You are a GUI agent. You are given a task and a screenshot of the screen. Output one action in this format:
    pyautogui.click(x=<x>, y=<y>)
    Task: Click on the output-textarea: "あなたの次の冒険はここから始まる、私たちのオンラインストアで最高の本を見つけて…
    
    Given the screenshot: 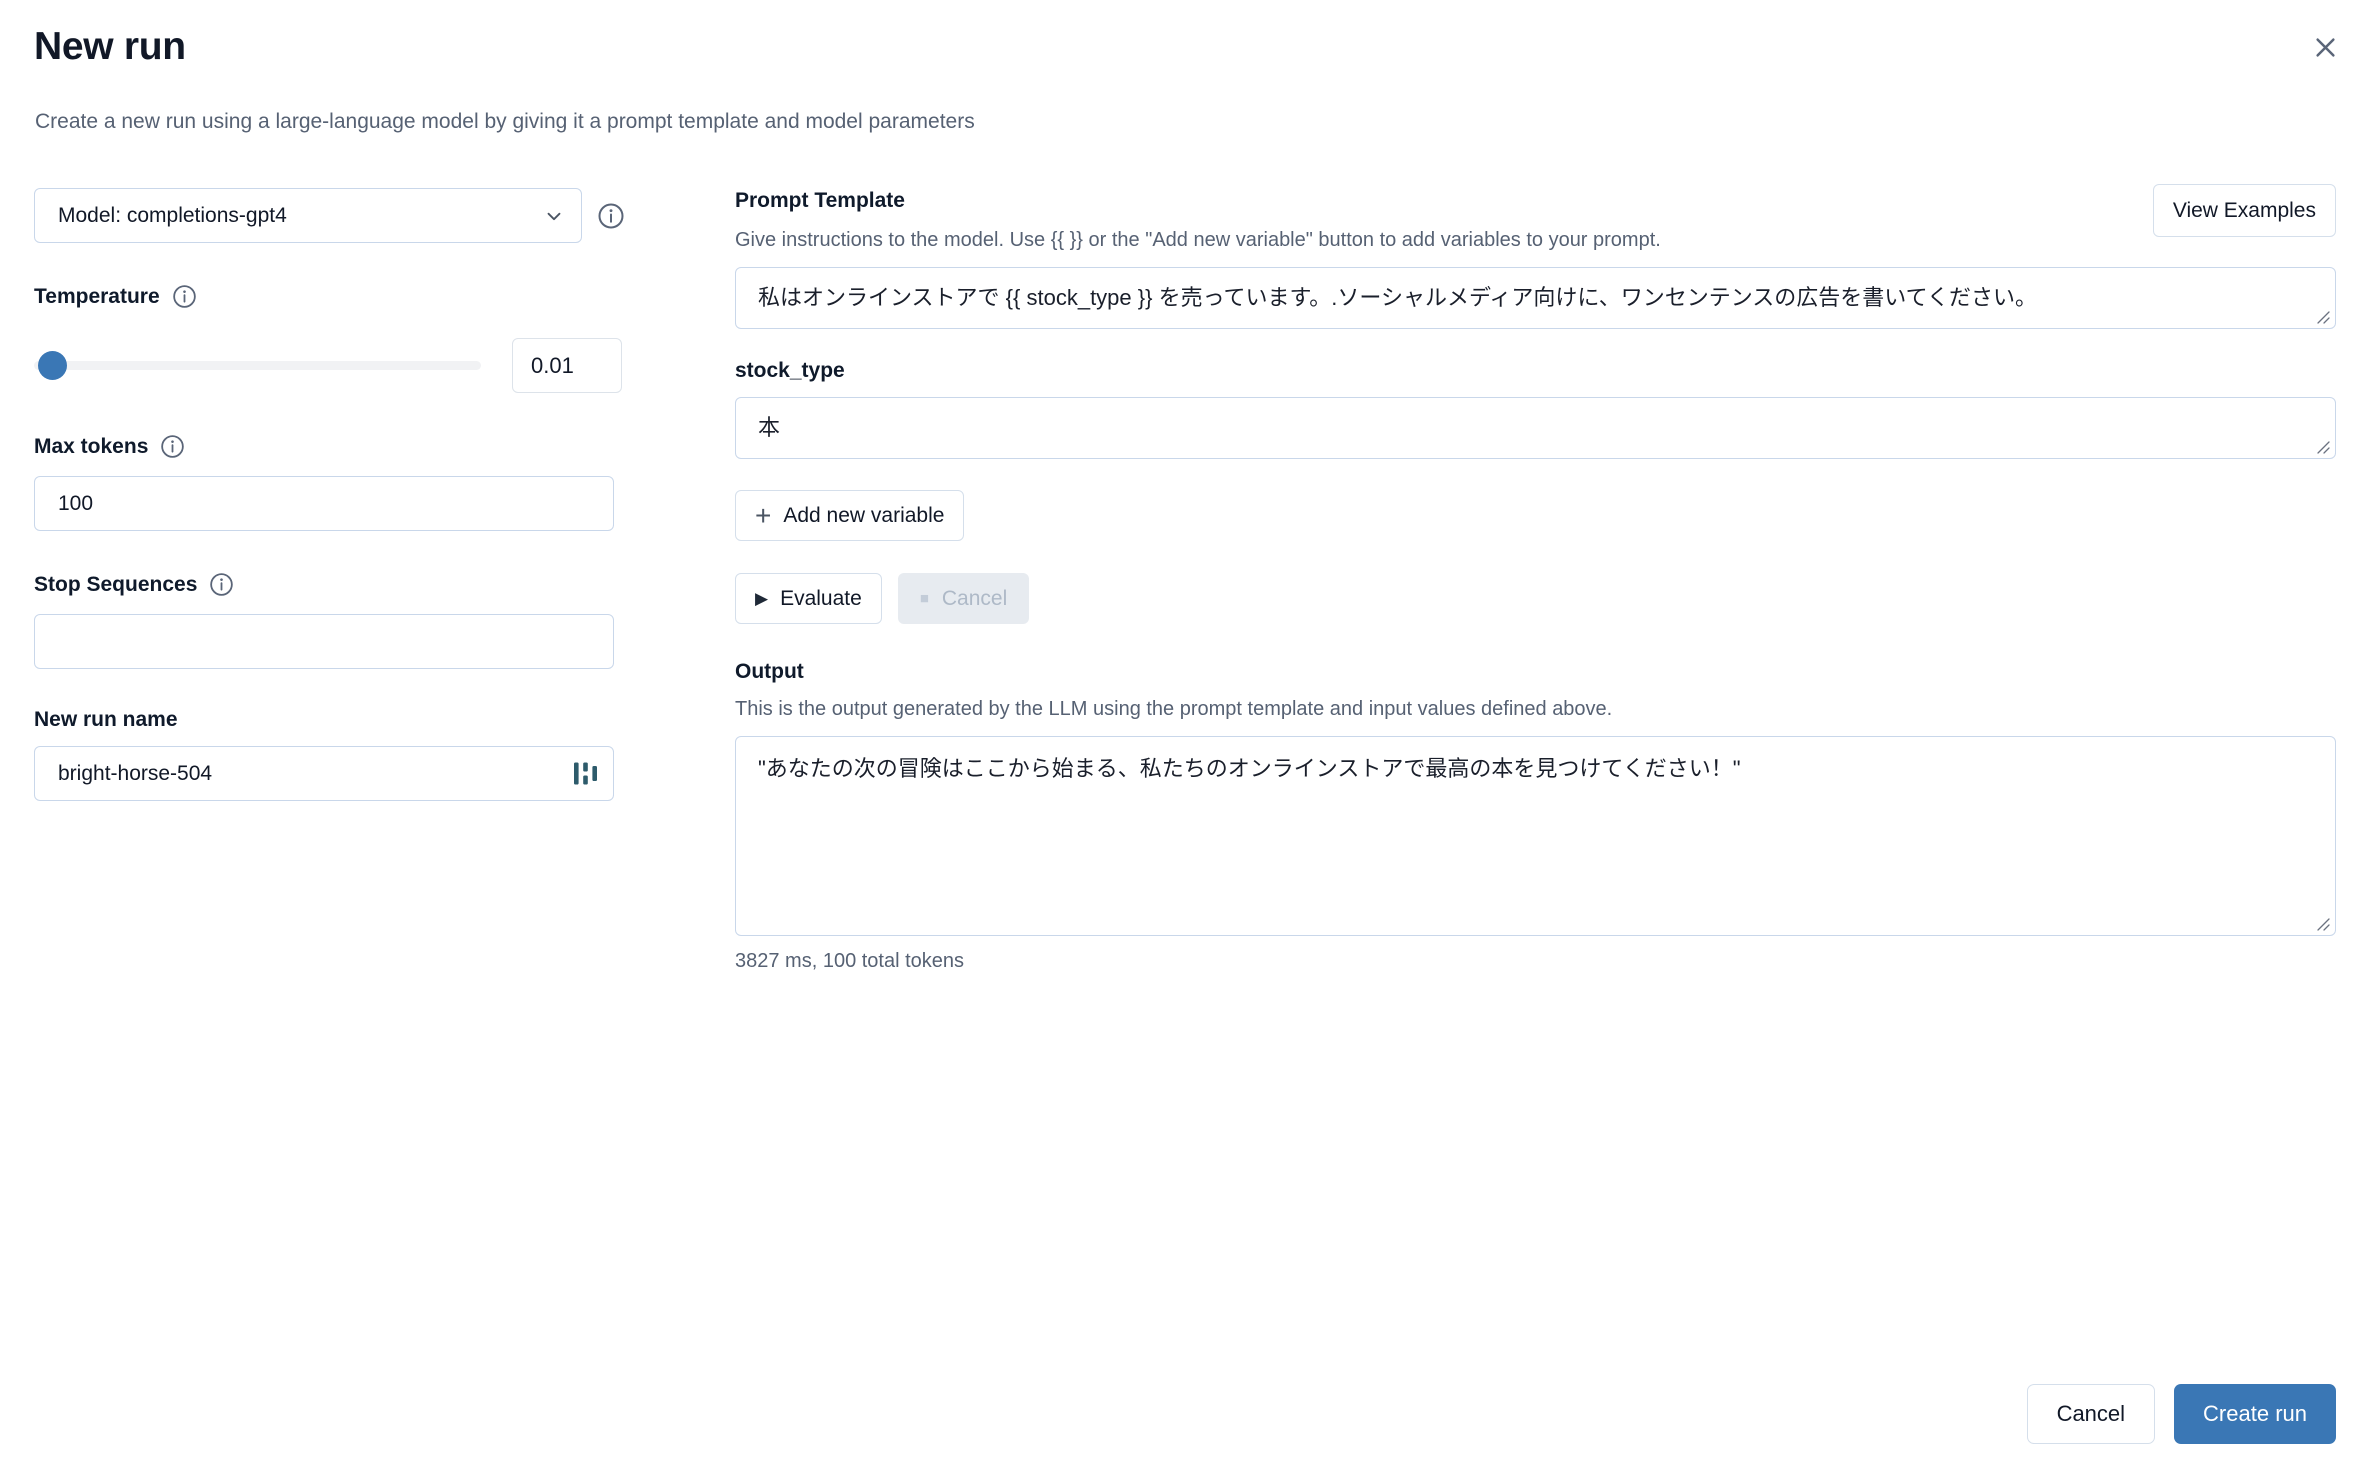 What is the action you would take?
    pyautogui.click(x=1535, y=836)
    